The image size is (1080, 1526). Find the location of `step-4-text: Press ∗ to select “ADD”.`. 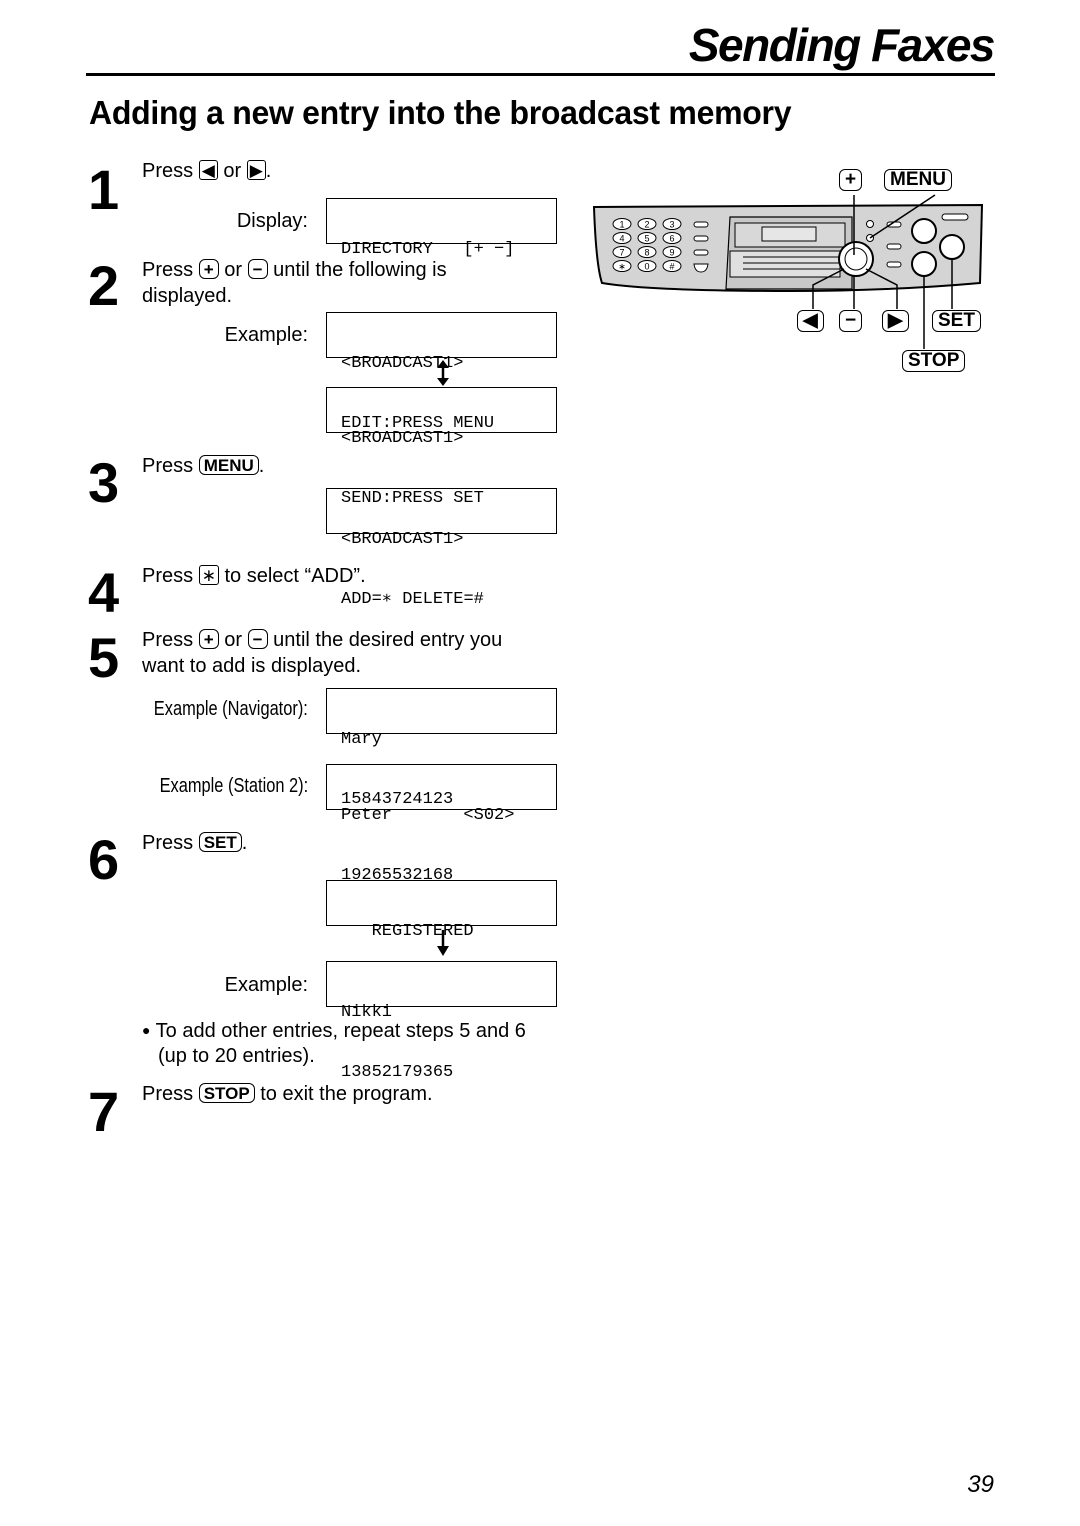

step-4-text: Press ∗ to select “ADD”. is located at coordinates (254, 576).